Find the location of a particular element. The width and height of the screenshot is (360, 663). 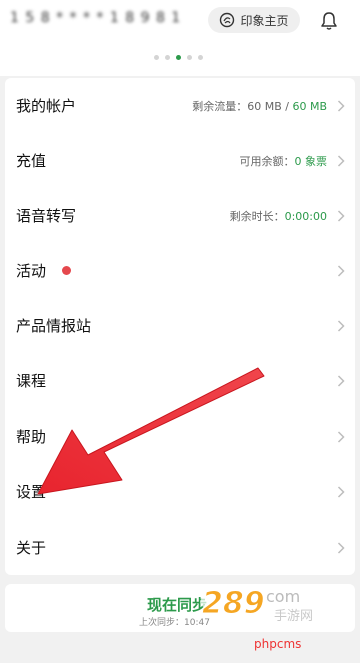

menu-row: 关于 is located at coordinates (180, 547).